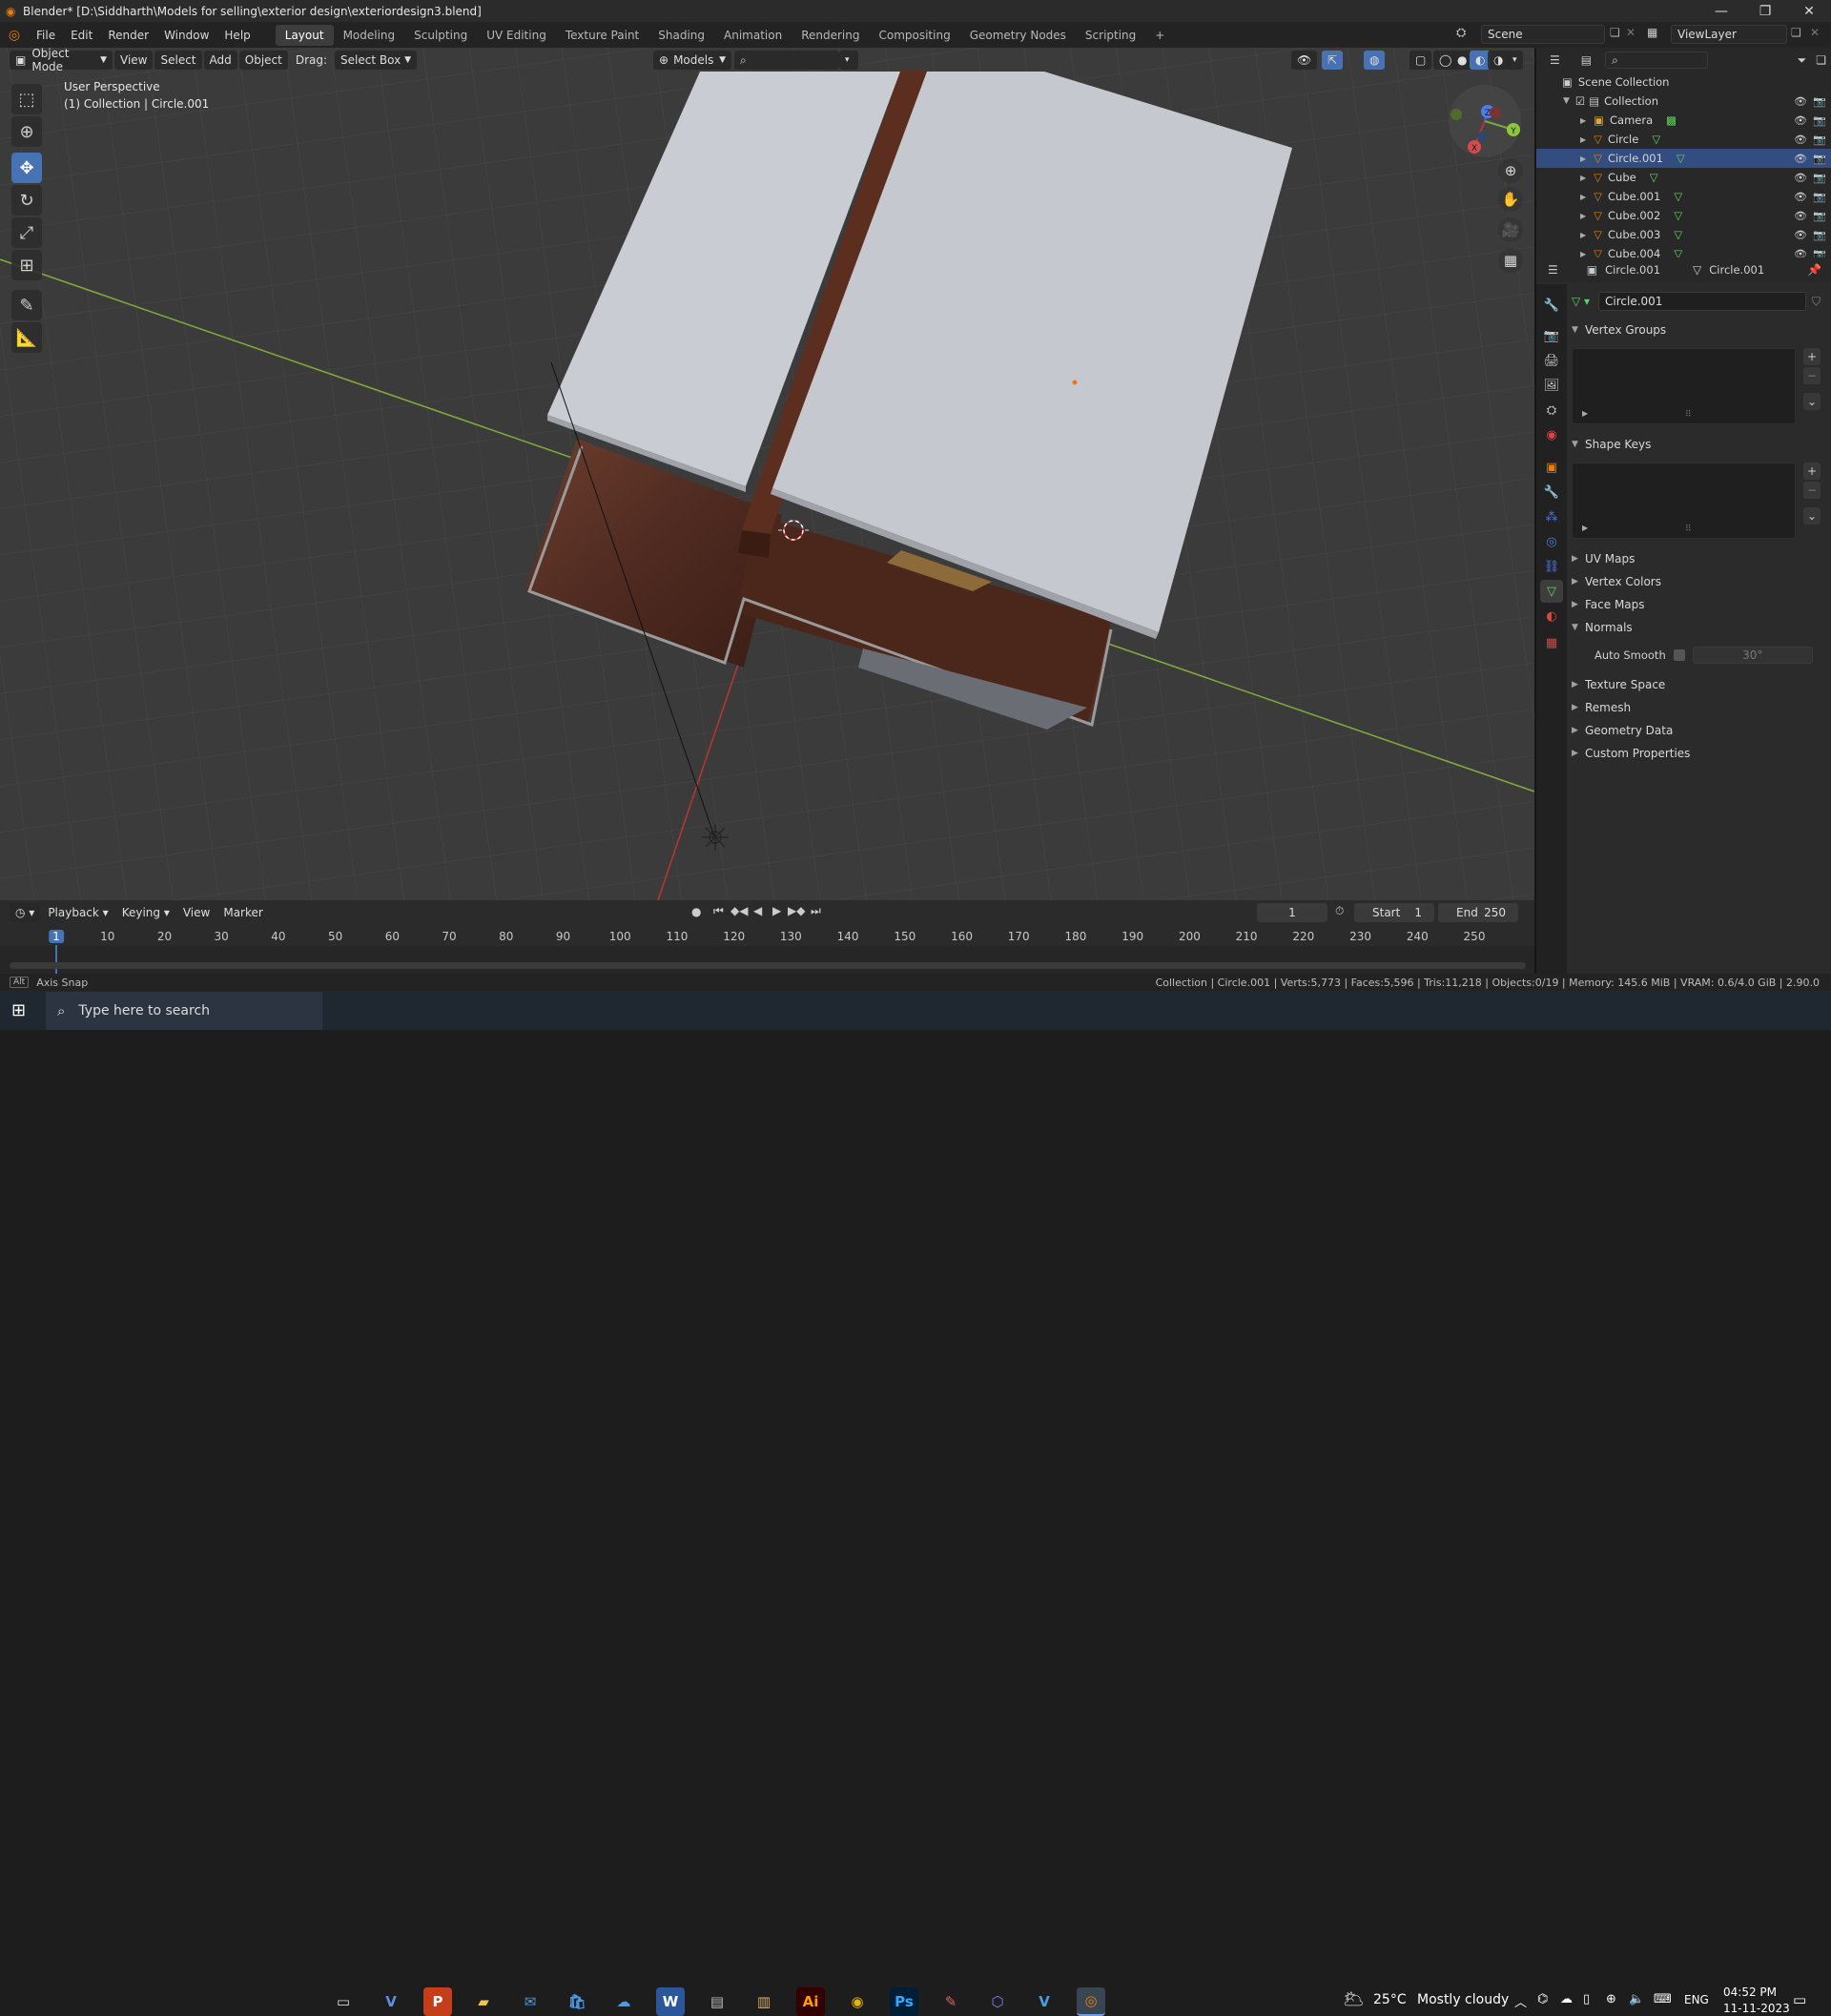 This screenshot has height=2016, width=1831. Describe the element at coordinates (1394, 912) in the screenshot. I see `start-frame-field: Start 1` at that location.